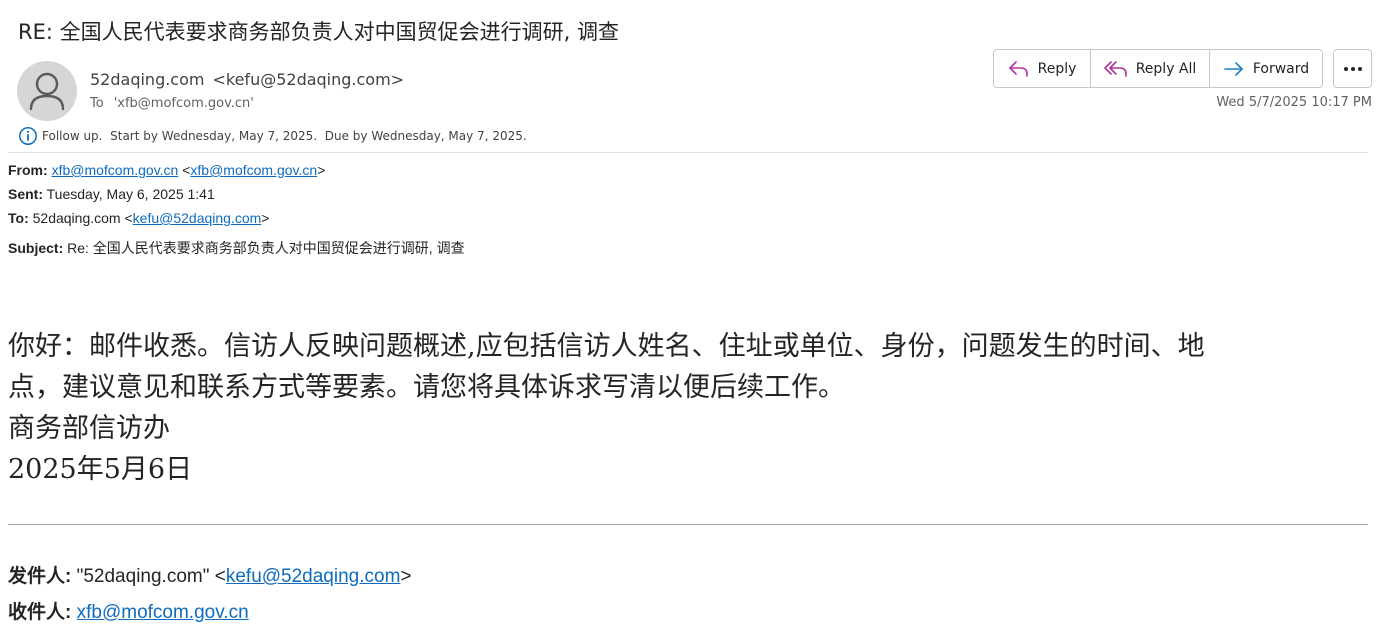 Image resolution: width=1376 pixels, height=633 pixels. What do you see at coordinates (688, 524) in the screenshot?
I see `body-divider` at bounding box center [688, 524].